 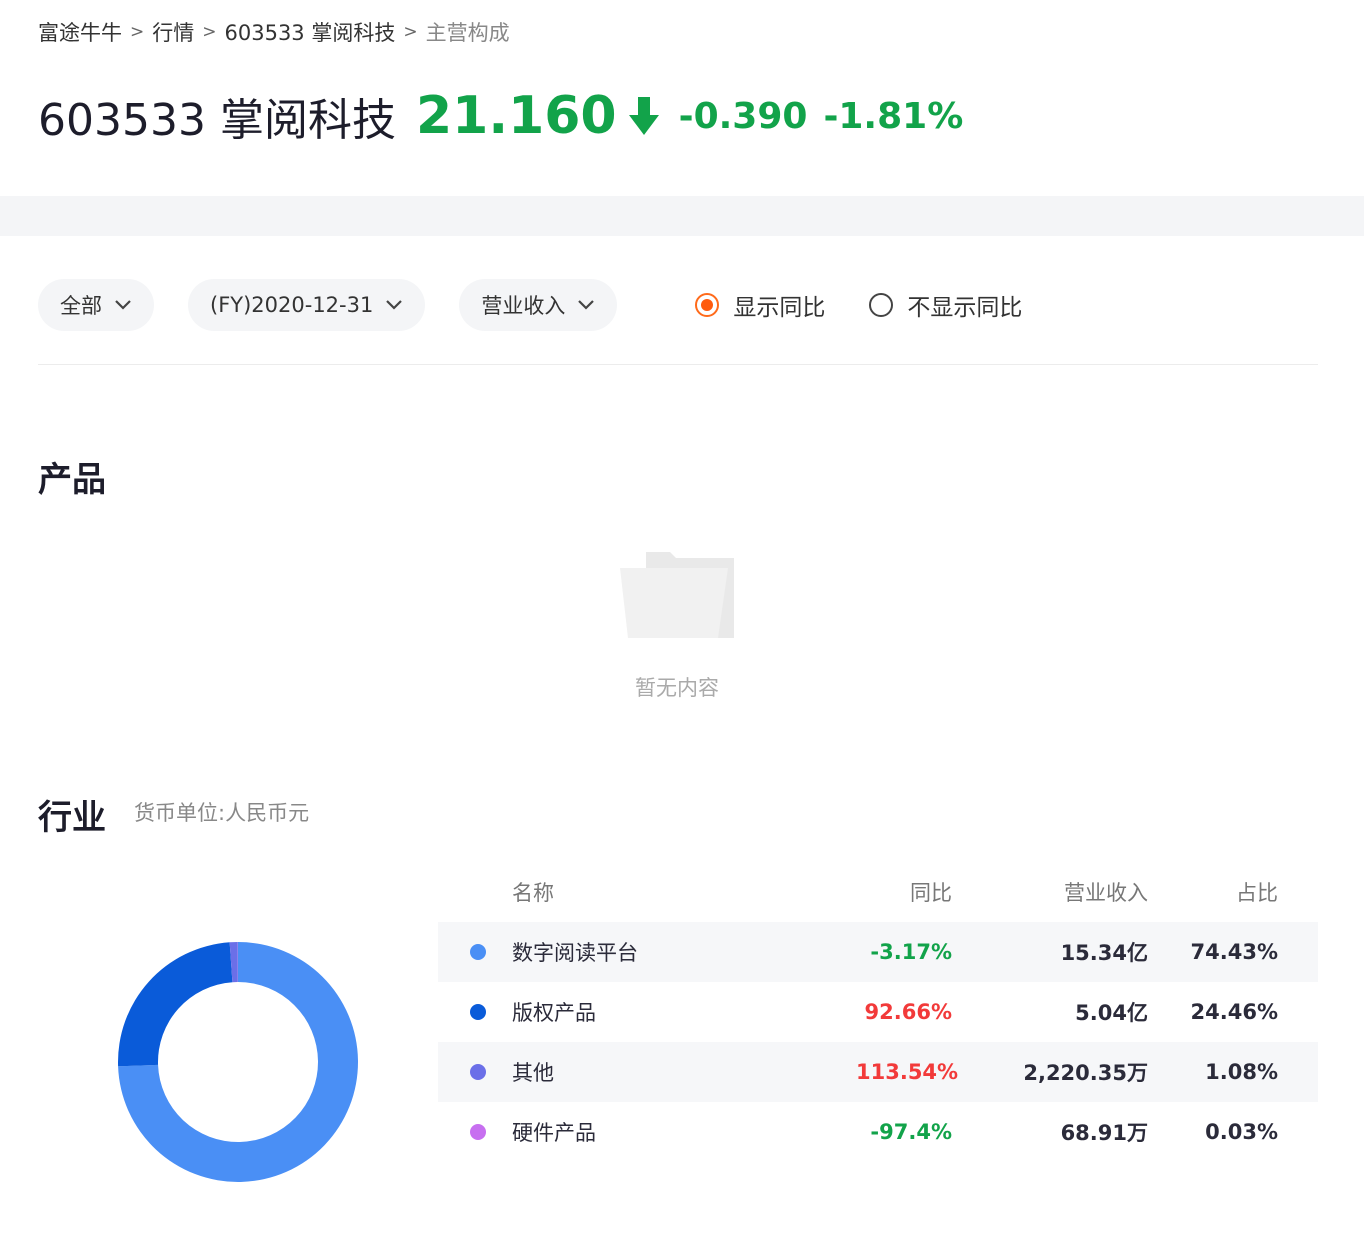 What do you see at coordinates (575, 953) in the screenshot?
I see `row-name: 数字阅读平台` at bounding box center [575, 953].